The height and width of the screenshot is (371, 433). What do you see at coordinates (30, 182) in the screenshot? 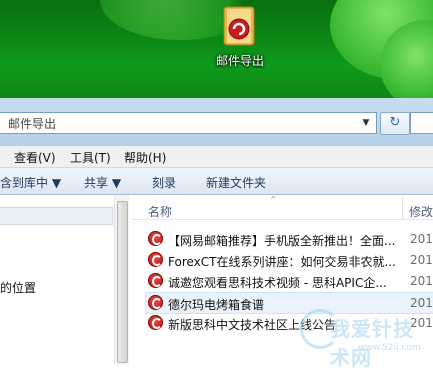
I see `include-in-library-button: 含到库中 ▼` at bounding box center [30, 182].